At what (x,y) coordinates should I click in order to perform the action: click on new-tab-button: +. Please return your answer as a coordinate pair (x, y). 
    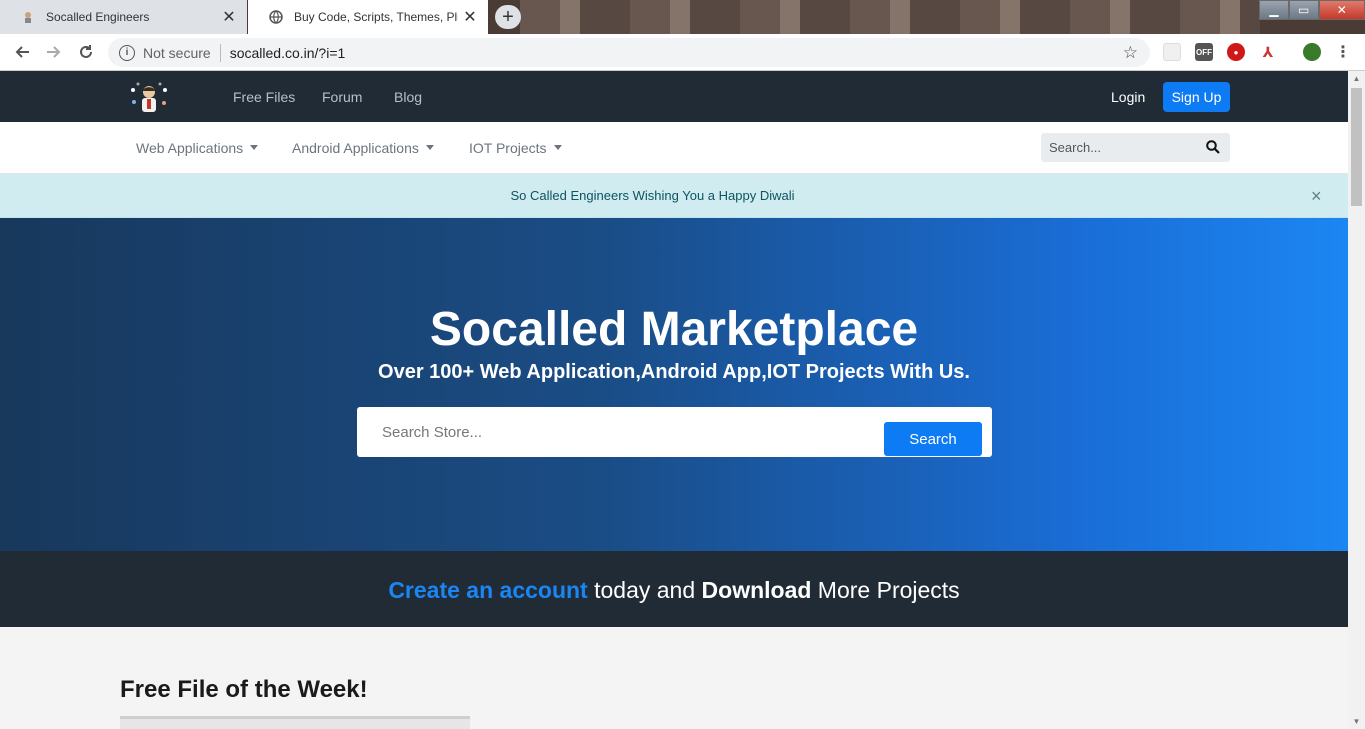
    Looking at the image, I should click on (508, 17).